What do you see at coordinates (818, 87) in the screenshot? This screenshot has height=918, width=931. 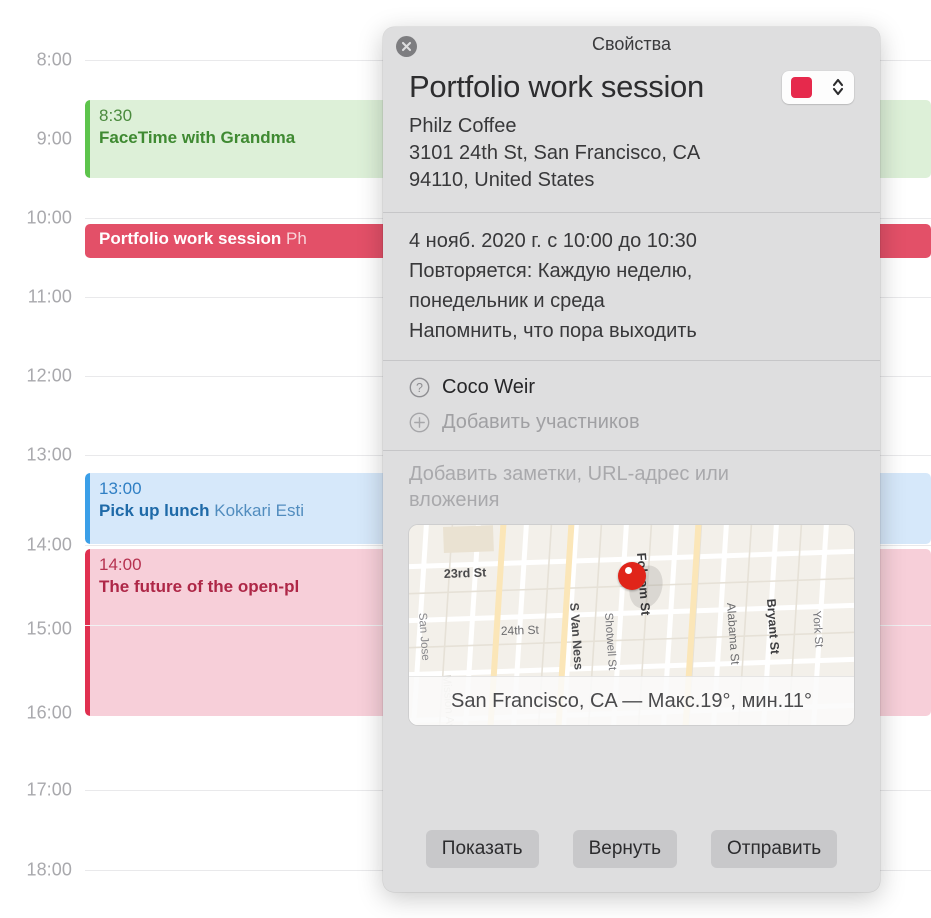 I see `calendar-color-picker` at bounding box center [818, 87].